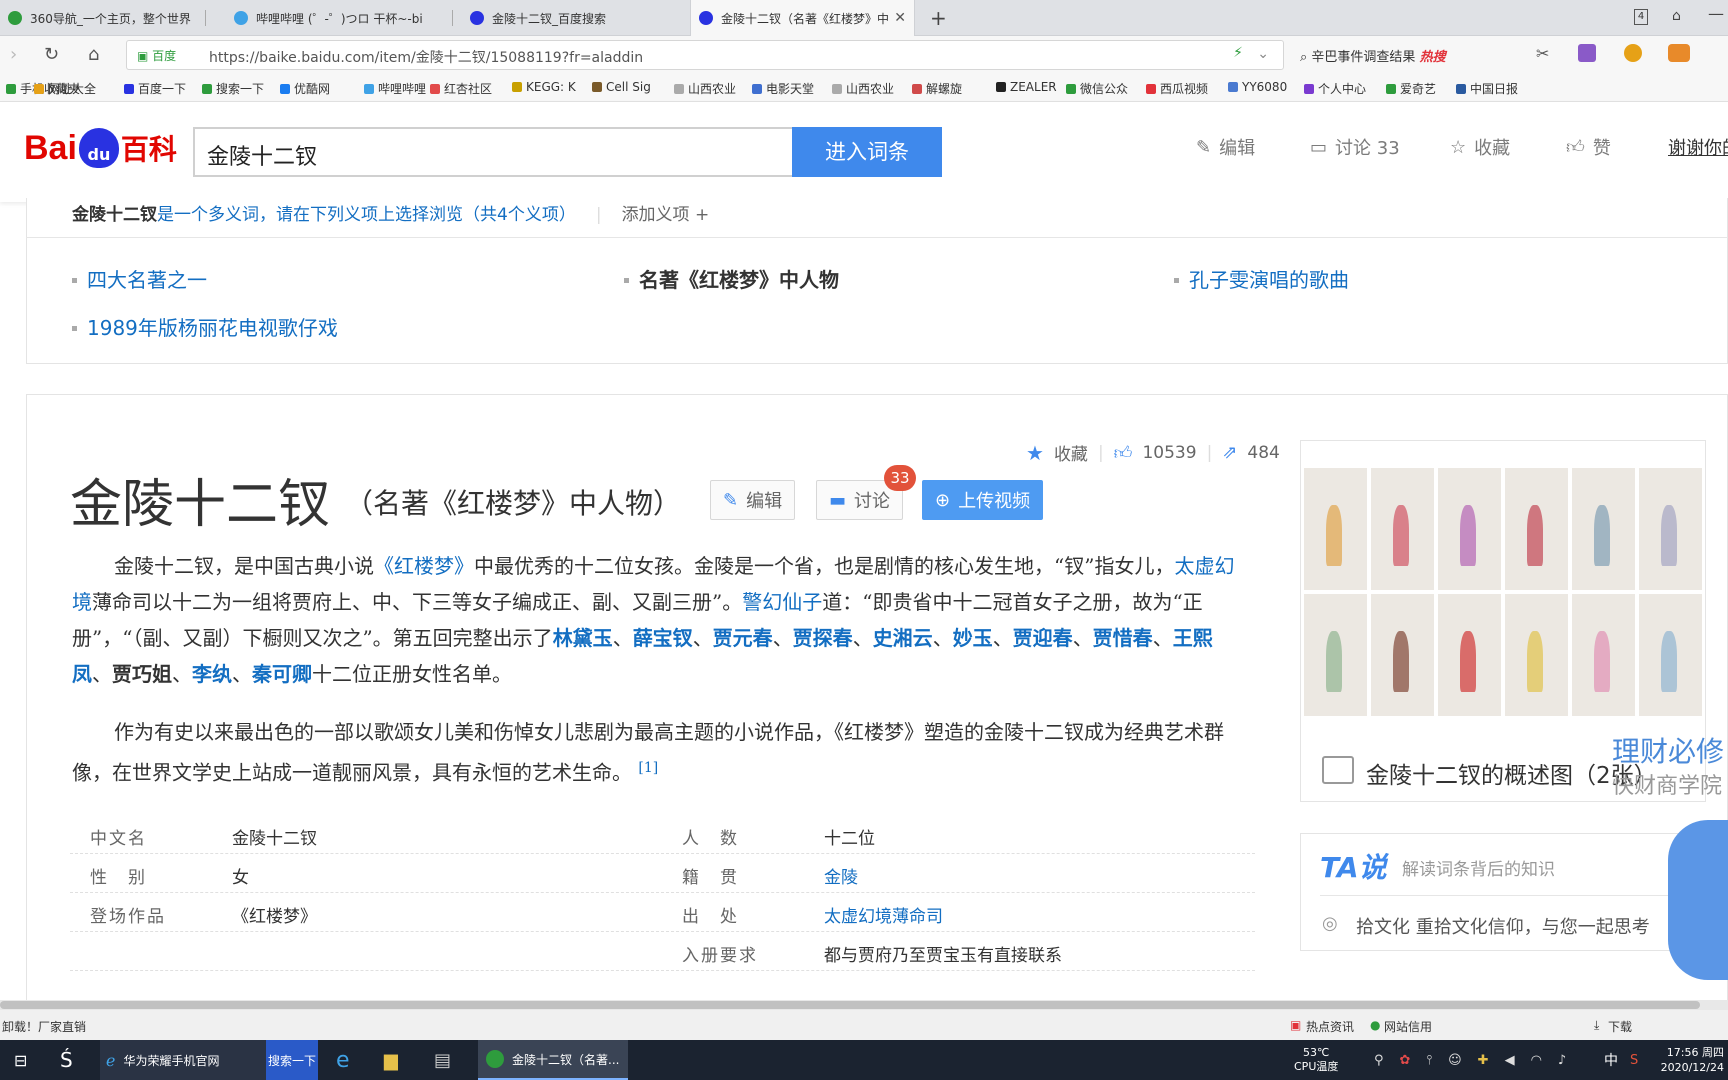  What do you see at coordinates (66, 1060) in the screenshot?
I see `app-s-icon: Ś` at bounding box center [66, 1060].